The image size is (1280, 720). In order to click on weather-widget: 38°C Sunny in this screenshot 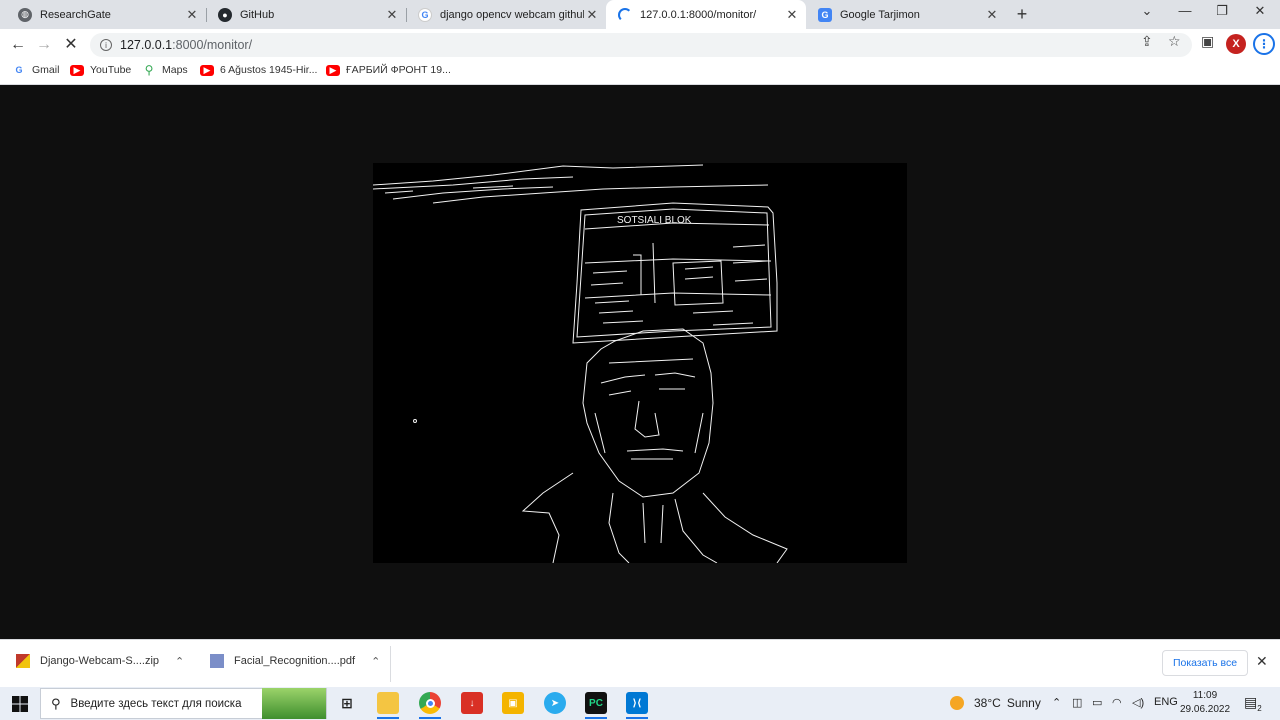, I will do `click(995, 703)`.